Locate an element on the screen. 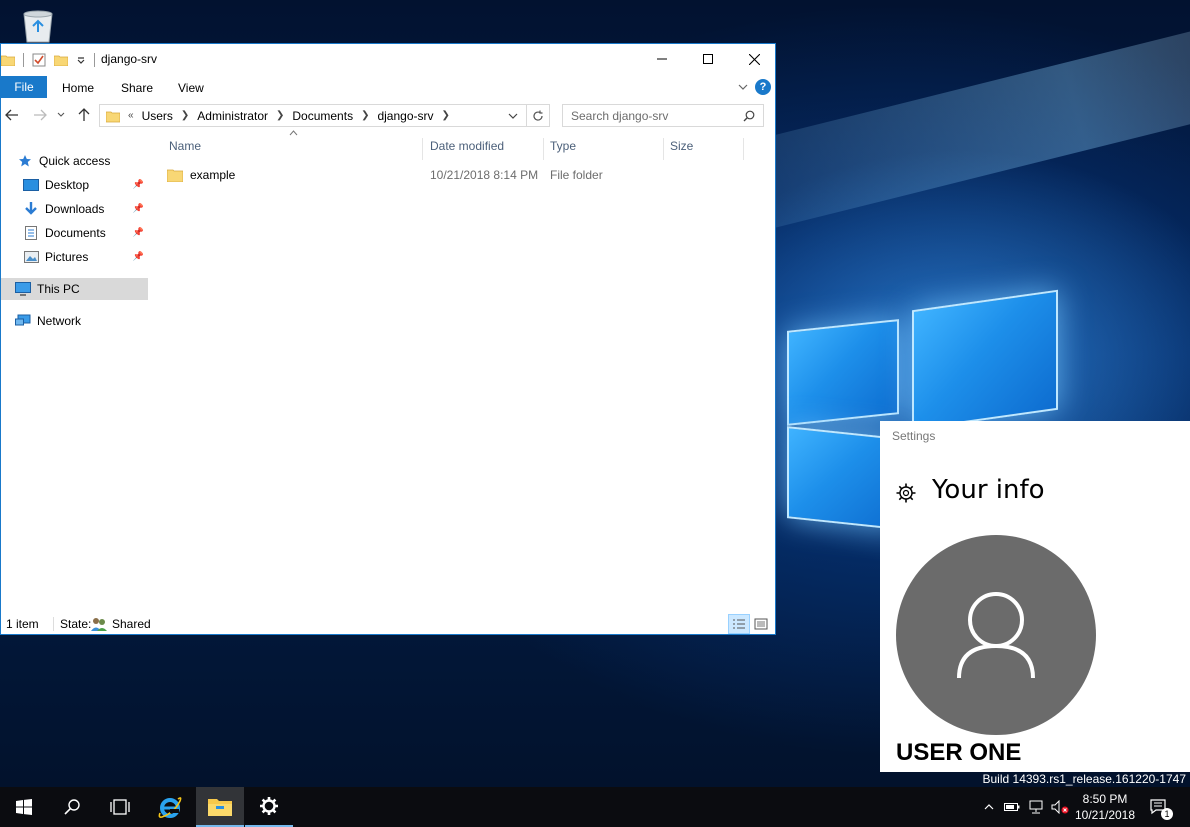 The image size is (1190, 827). internet-explorer-button is located at coordinates (170, 807).